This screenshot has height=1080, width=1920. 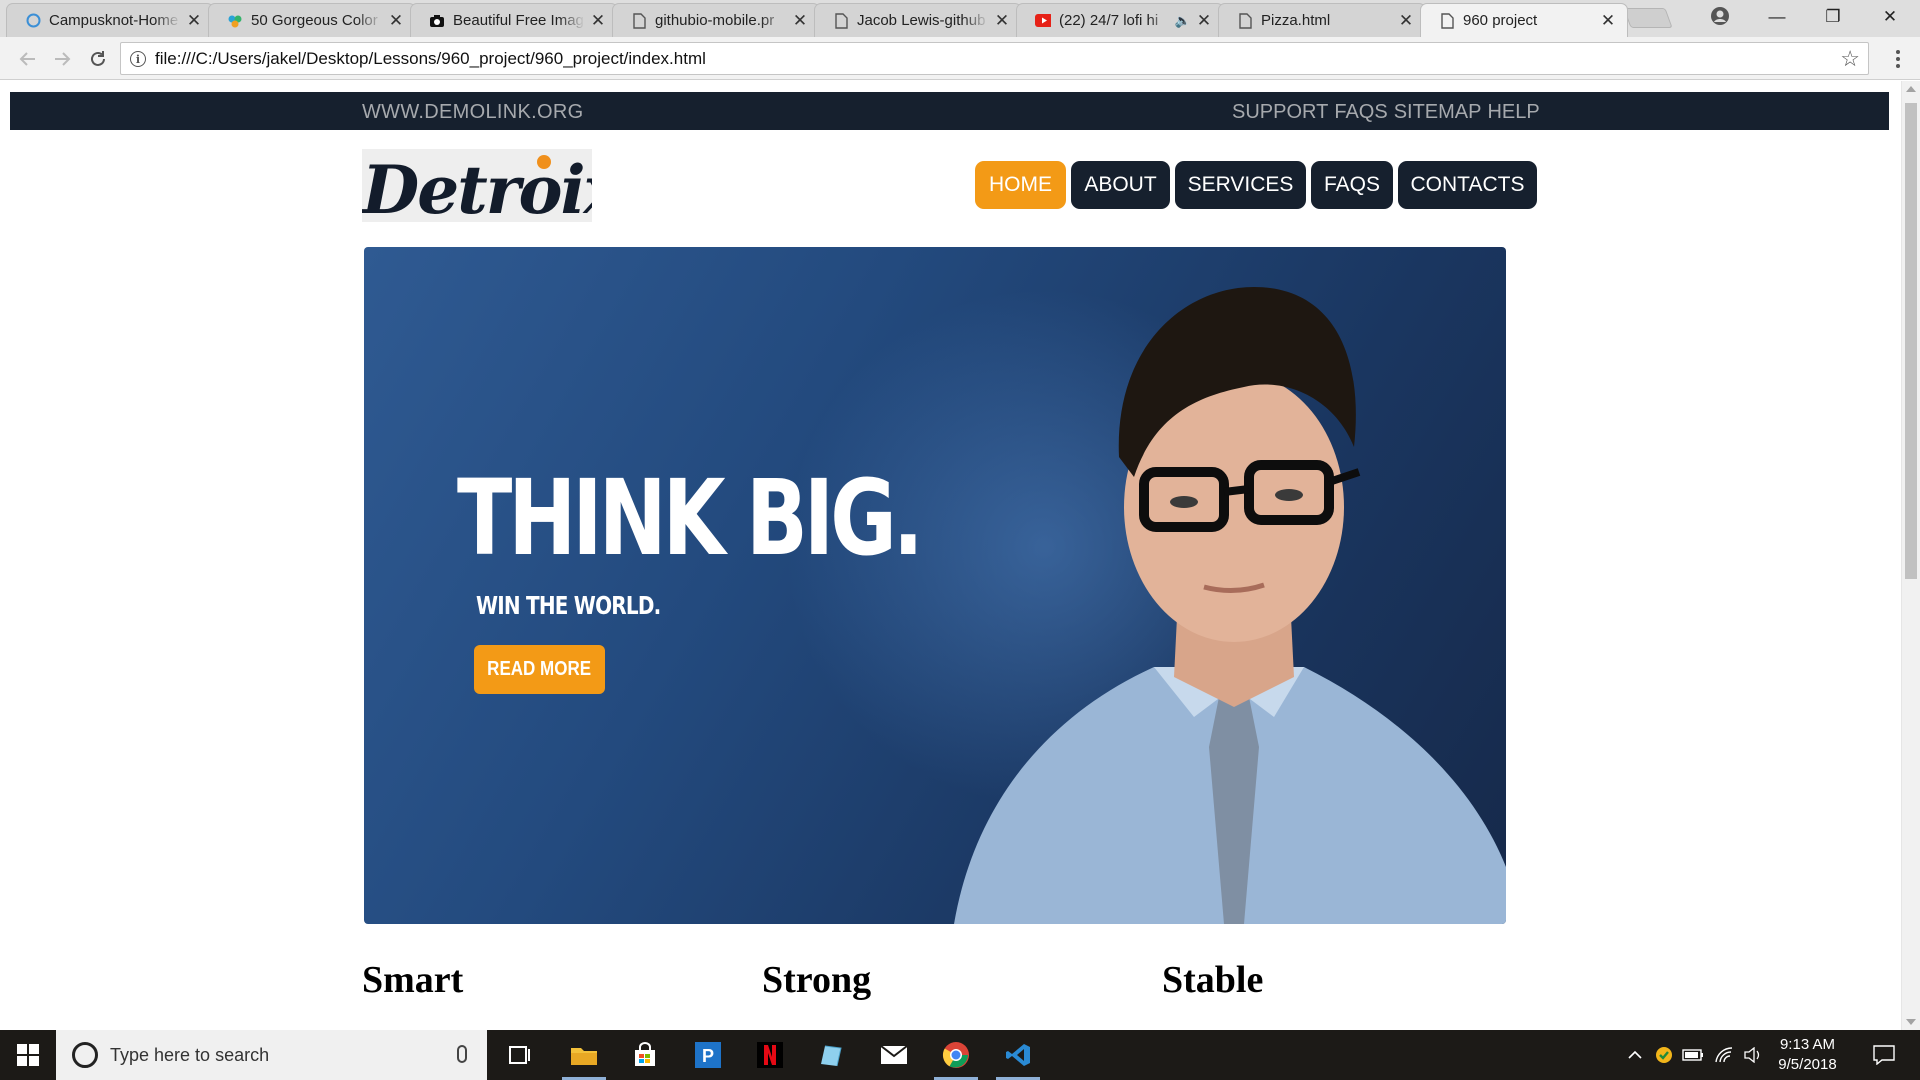 What do you see at coordinates (584, 1055) in the screenshot?
I see `file-explorer-icon` at bounding box center [584, 1055].